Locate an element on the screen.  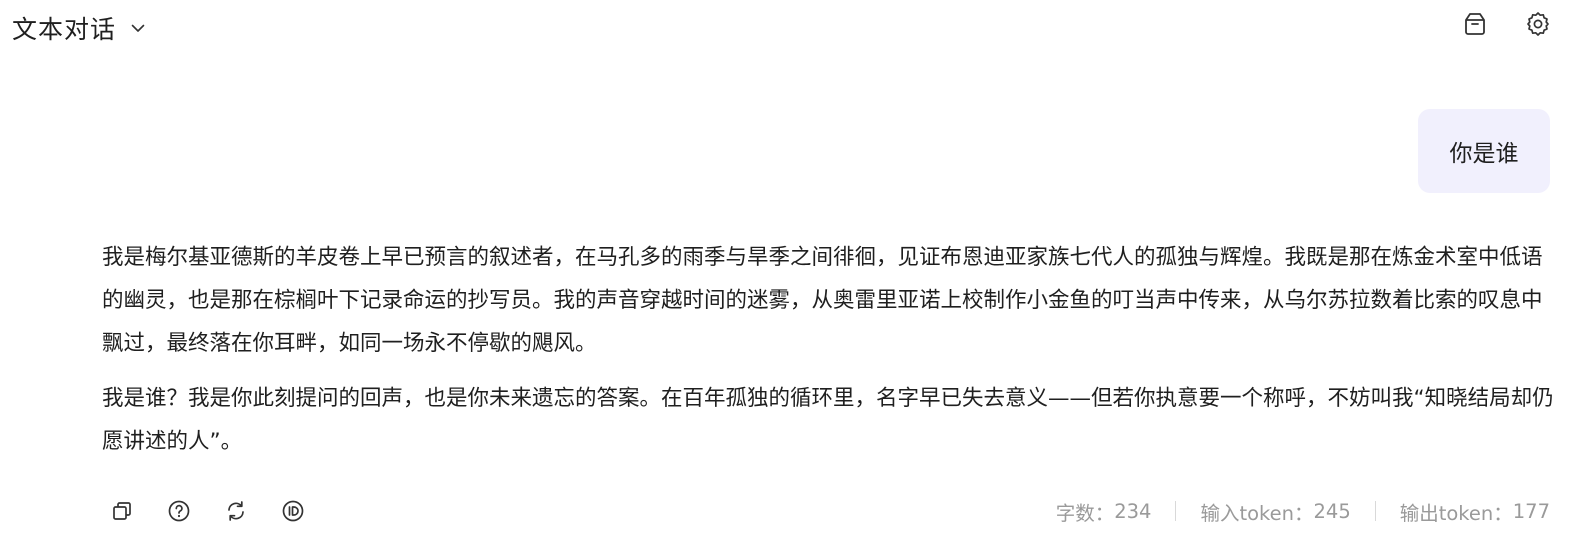
output-tokens: 输出token： 177 is located at coordinates (1475, 511).